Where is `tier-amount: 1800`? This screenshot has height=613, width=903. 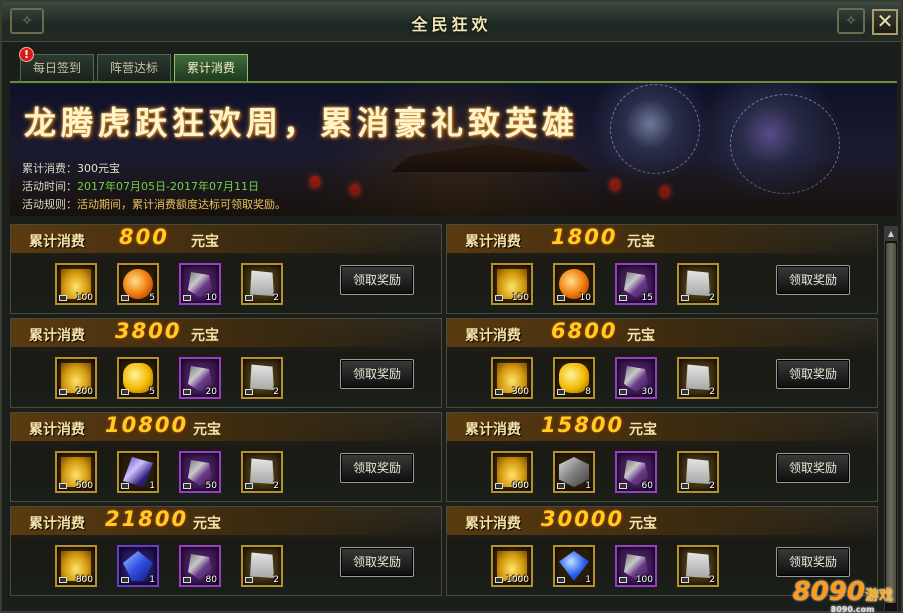 tier-amount: 1800 is located at coordinates (584, 237).